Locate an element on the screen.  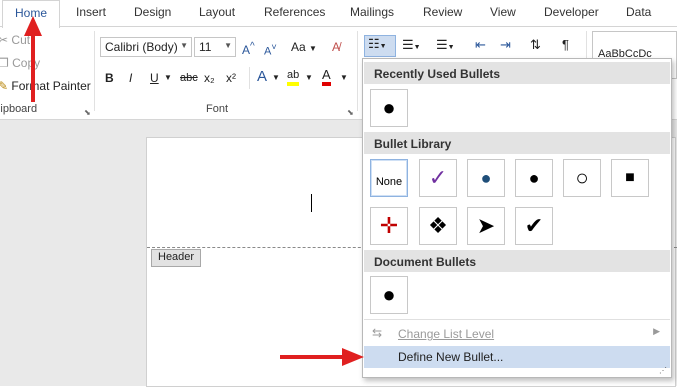
bullets-button: ☷▼ is located at coordinates (380, 46).